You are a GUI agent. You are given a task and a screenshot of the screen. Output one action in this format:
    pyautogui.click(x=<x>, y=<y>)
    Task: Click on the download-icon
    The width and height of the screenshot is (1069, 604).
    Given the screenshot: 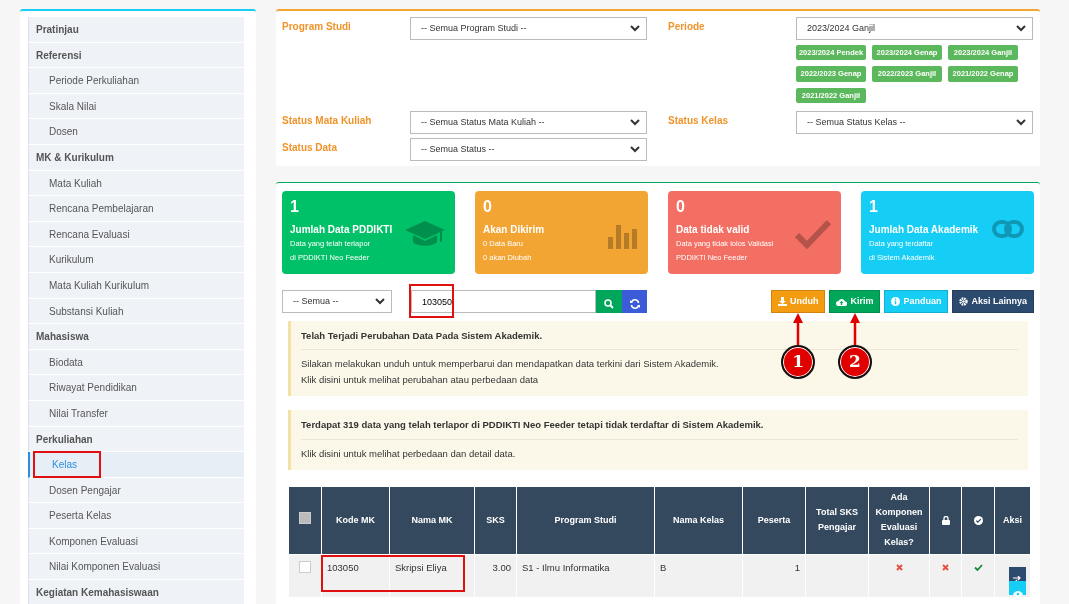 What is the action you would take?
    pyautogui.click(x=782, y=301)
    